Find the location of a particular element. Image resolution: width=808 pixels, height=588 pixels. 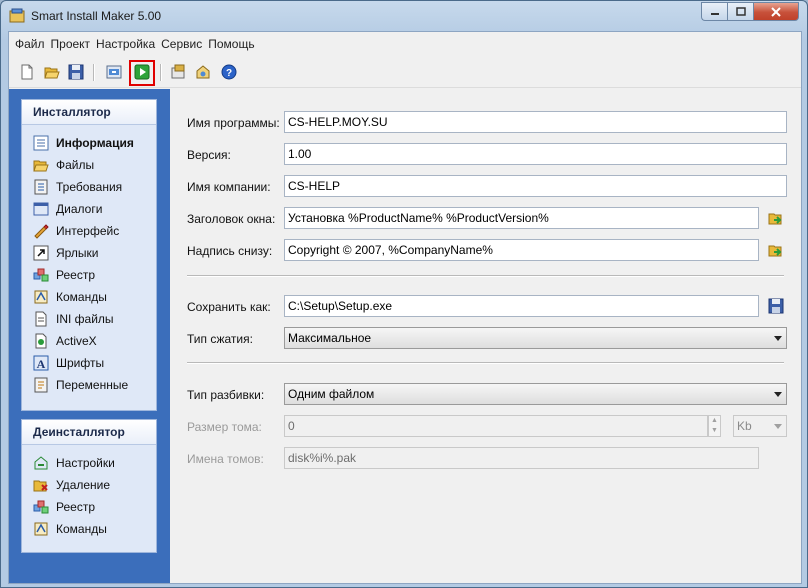

run-play-icon is located at coordinates (142, 72).